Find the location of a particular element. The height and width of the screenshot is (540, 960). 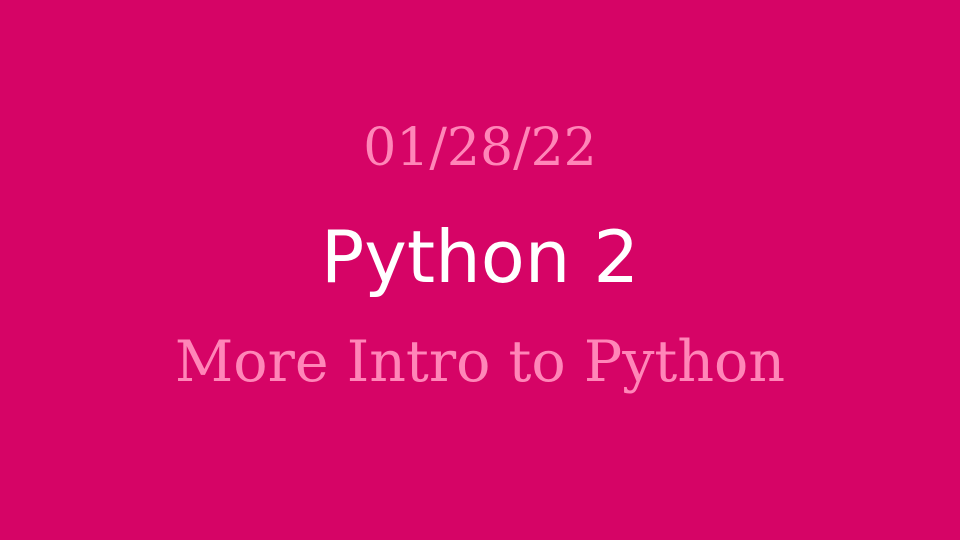

slide-title: Python 2 is located at coordinates (480, 257).